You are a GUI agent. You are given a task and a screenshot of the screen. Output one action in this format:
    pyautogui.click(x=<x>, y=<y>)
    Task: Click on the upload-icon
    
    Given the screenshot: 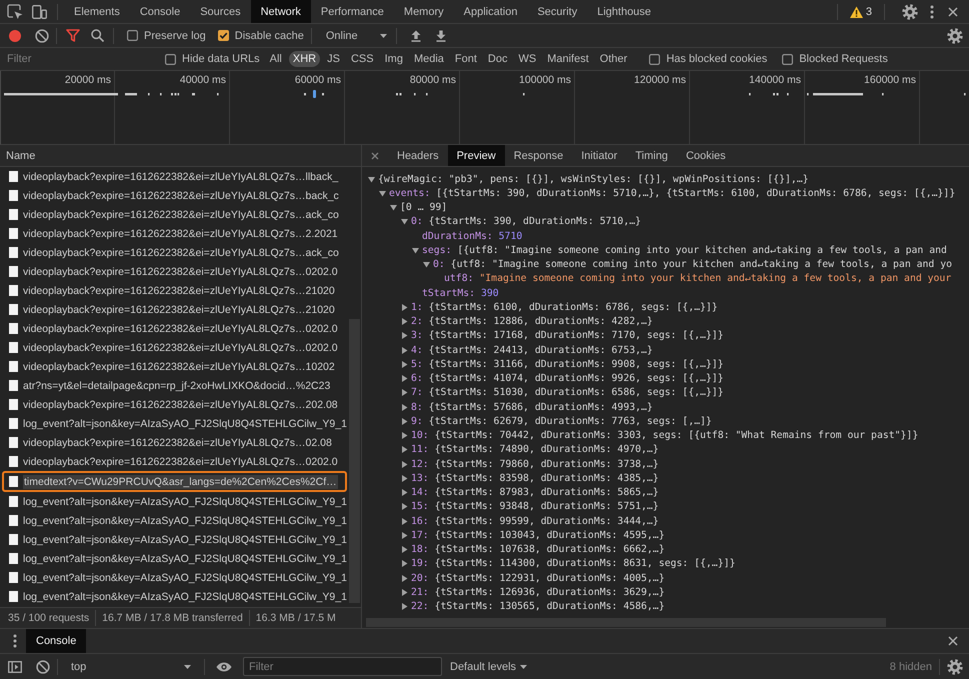 What is the action you would take?
    pyautogui.click(x=415, y=36)
    